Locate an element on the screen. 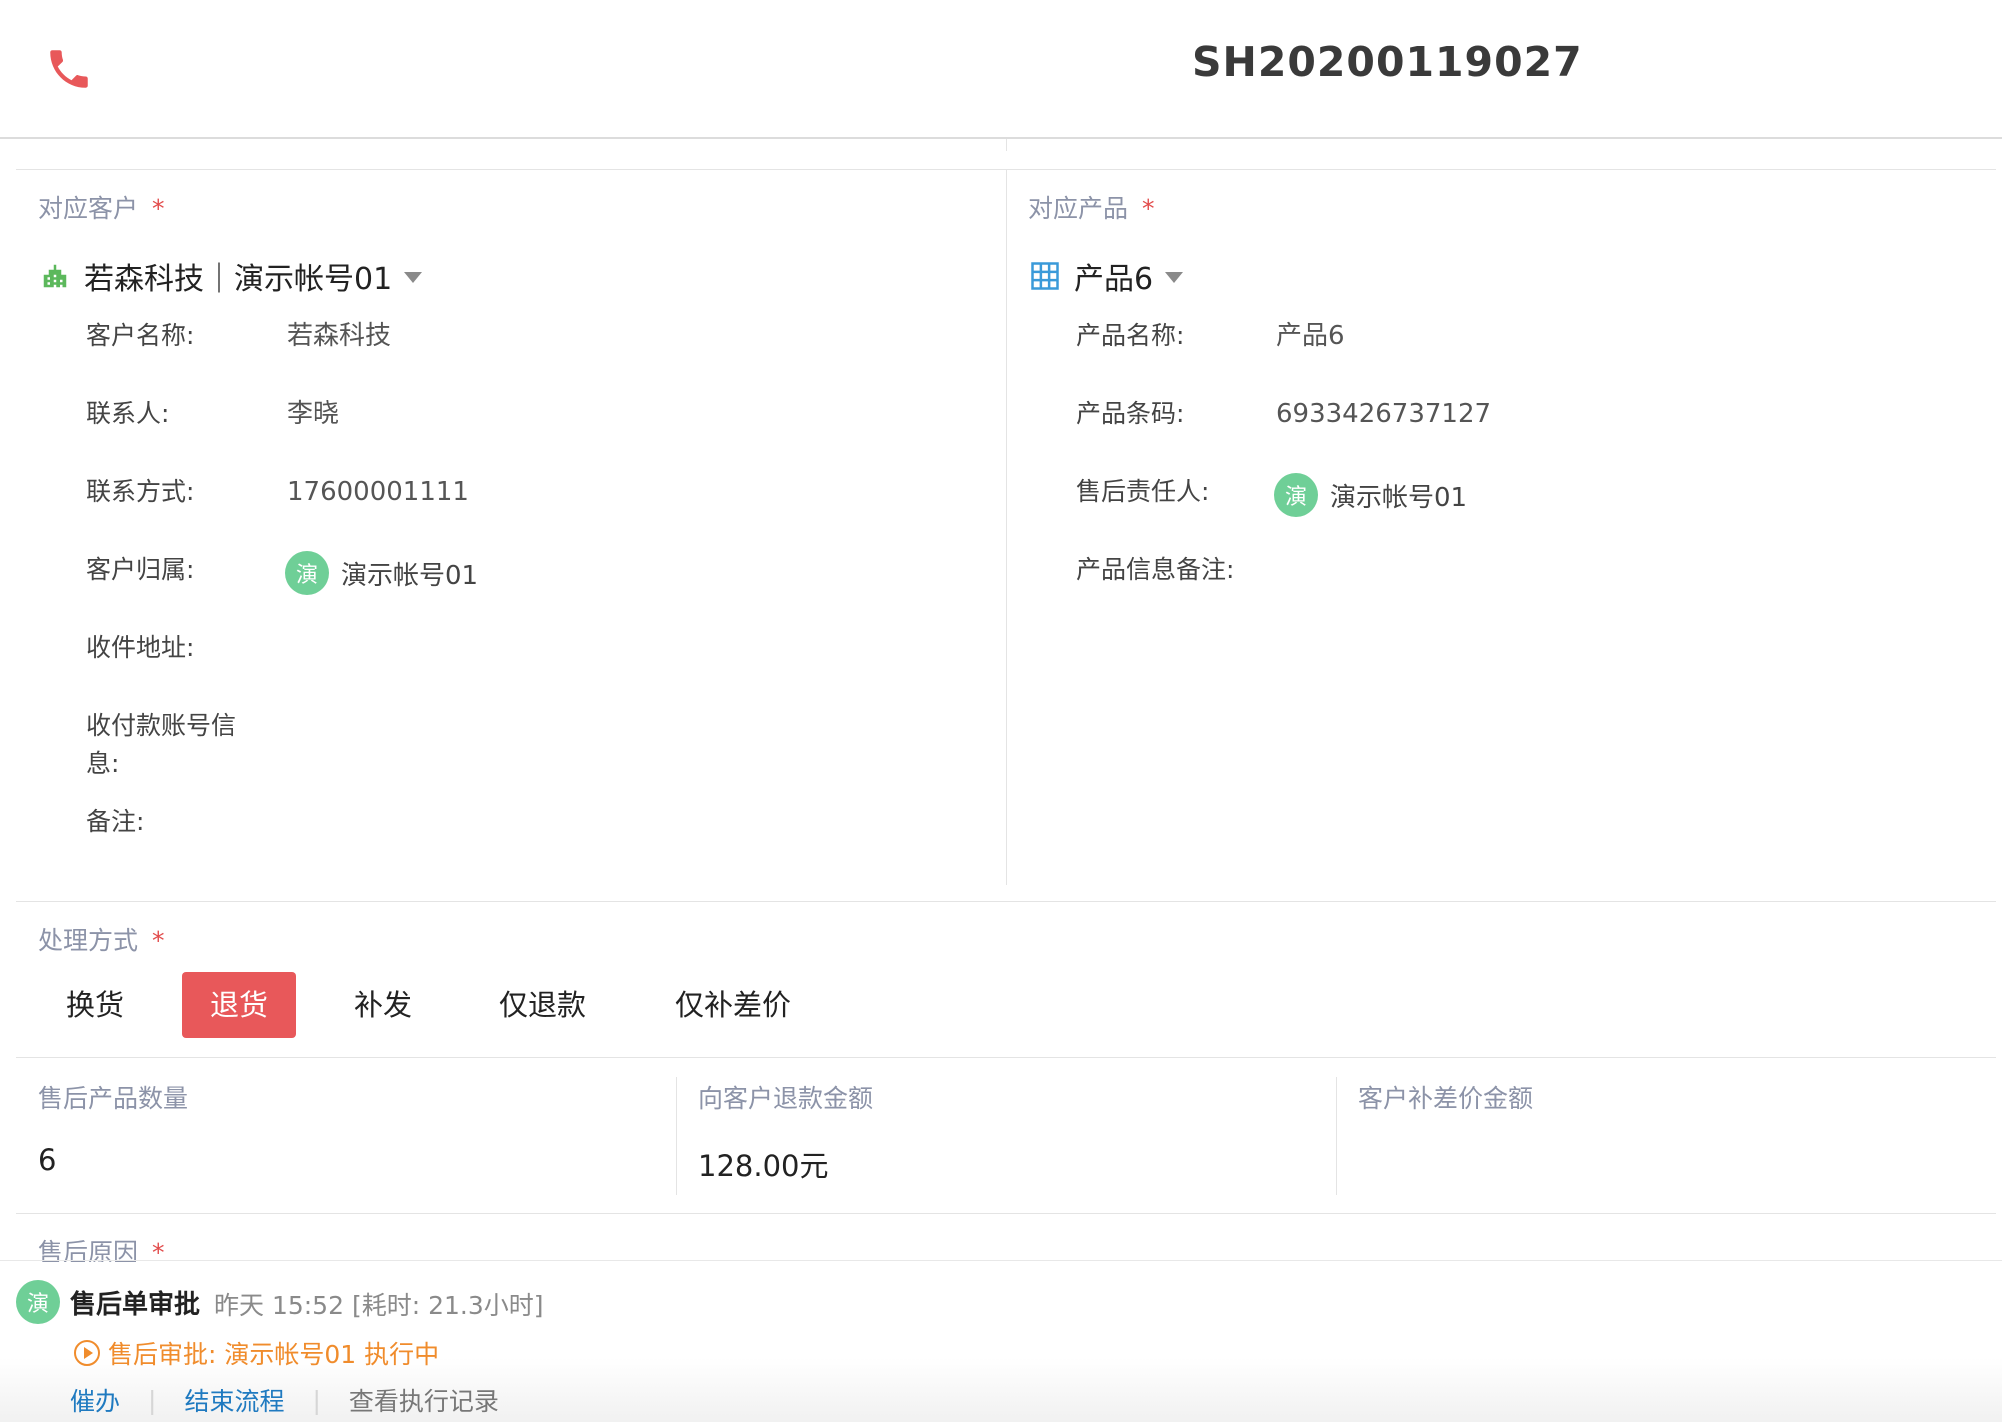  product-picker: 产品6 is located at coordinates (1107, 276).